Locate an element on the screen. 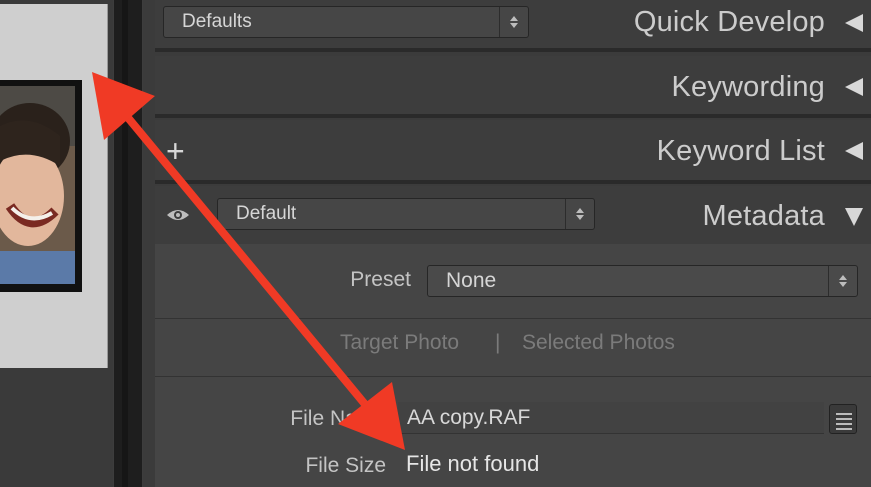 The image size is (871, 487). panel-divider is located at coordinates (128, 243).